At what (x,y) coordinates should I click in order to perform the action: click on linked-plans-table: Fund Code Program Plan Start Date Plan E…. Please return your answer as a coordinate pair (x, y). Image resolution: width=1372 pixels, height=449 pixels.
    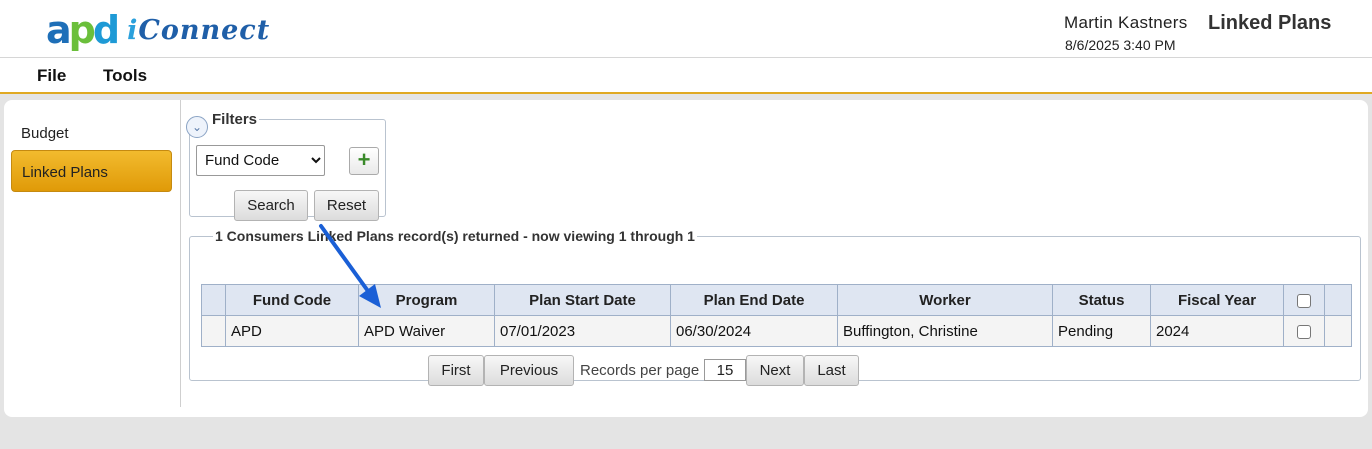
    Looking at the image, I should click on (776, 315).